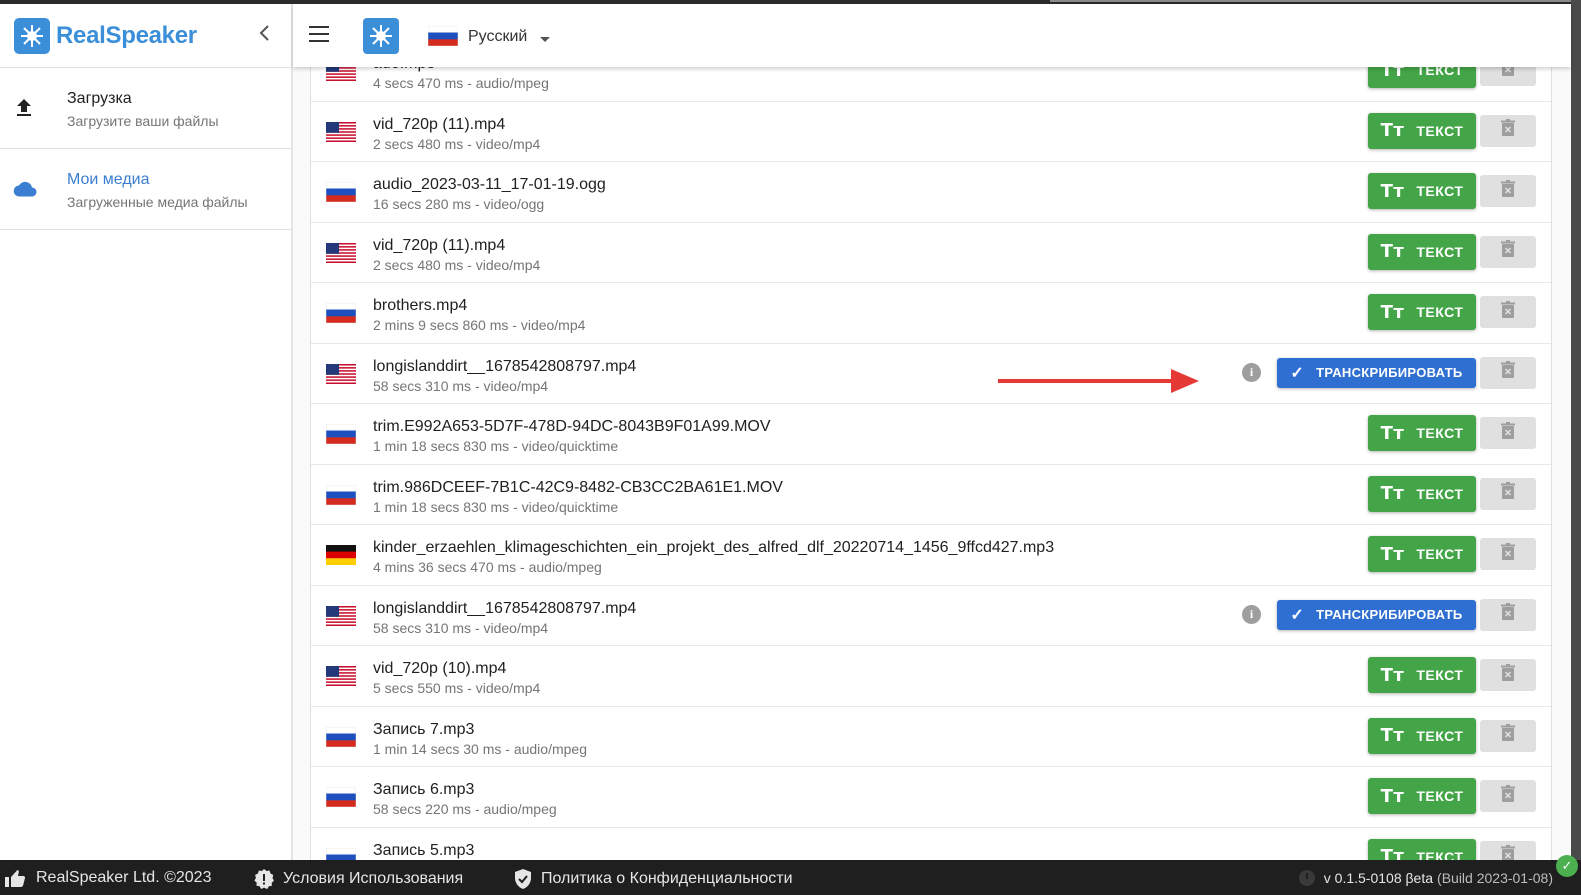 Image resolution: width=1581 pixels, height=895 pixels. I want to click on version-info: v 0.1.5-0108 βeta (Build 2023-01-08), so click(1425, 878).